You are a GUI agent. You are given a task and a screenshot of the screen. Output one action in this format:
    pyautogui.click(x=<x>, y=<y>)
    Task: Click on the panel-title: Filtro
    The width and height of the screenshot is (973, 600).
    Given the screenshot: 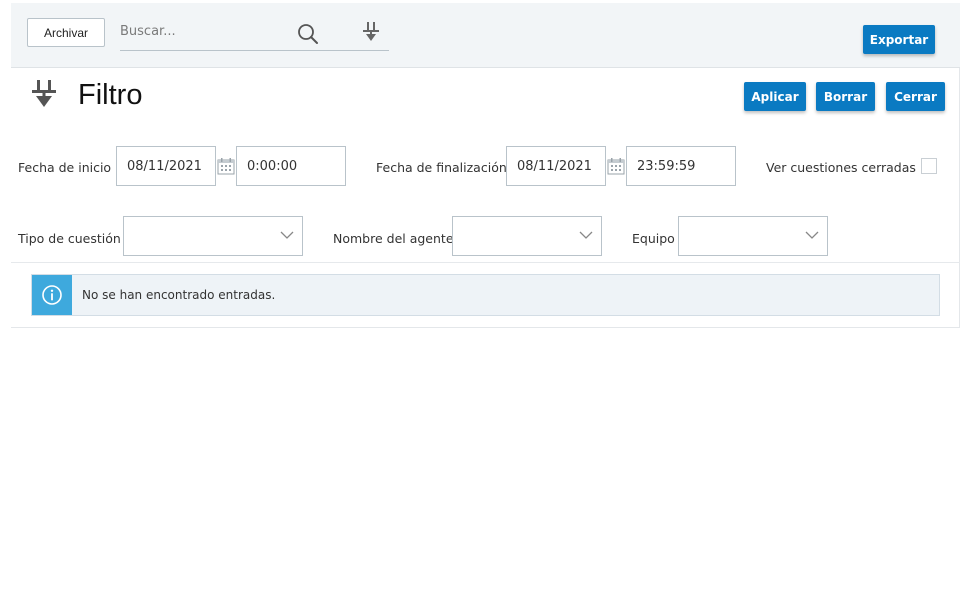 What is the action you would take?
    pyautogui.click(x=110, y=95)
    